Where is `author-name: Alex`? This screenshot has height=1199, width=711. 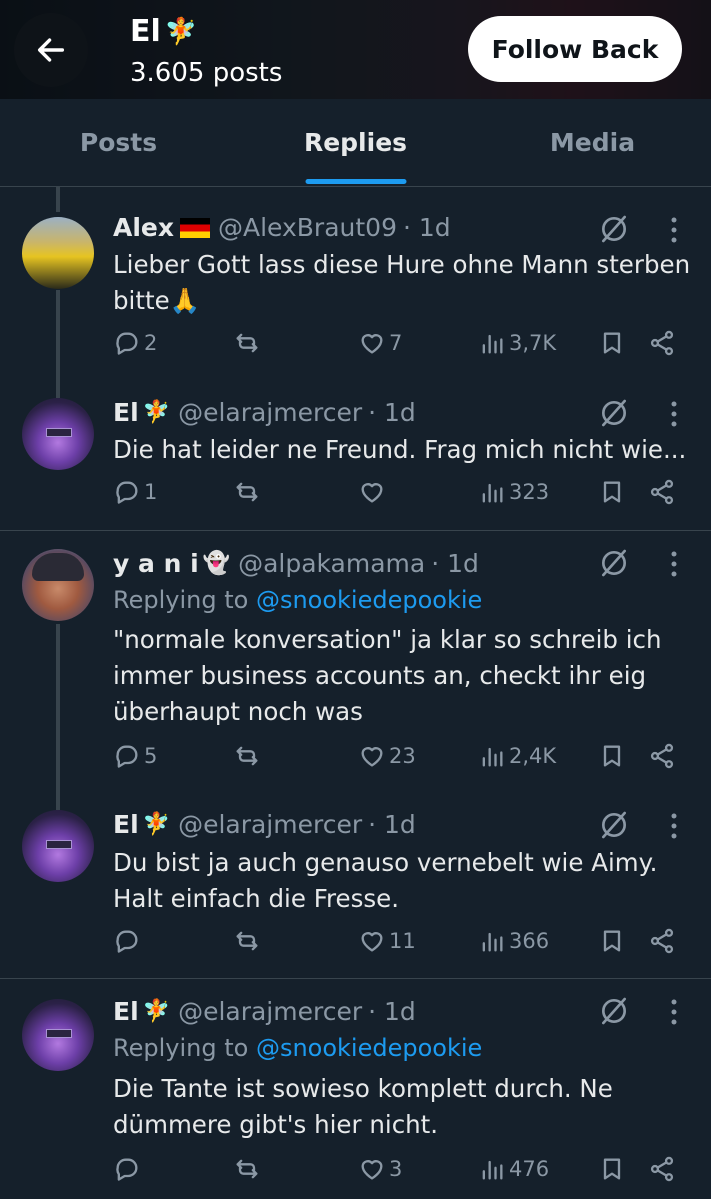
author-name: Alex is located at coordinates (143, 227).